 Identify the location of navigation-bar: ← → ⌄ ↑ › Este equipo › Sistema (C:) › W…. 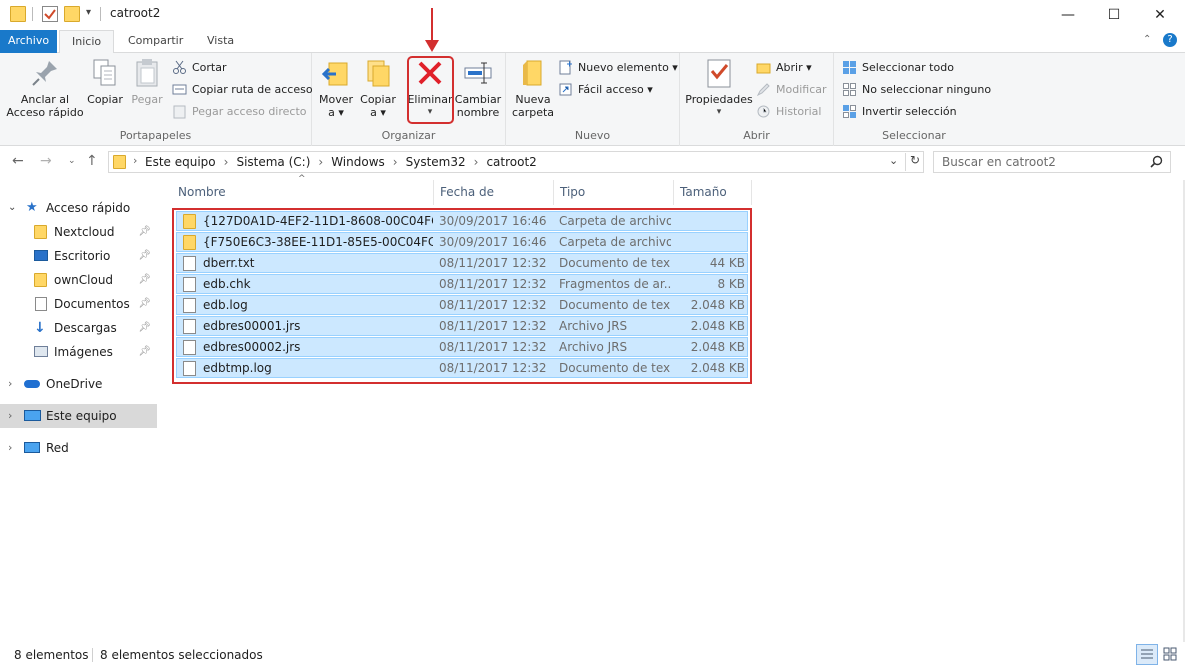
(592, 162).